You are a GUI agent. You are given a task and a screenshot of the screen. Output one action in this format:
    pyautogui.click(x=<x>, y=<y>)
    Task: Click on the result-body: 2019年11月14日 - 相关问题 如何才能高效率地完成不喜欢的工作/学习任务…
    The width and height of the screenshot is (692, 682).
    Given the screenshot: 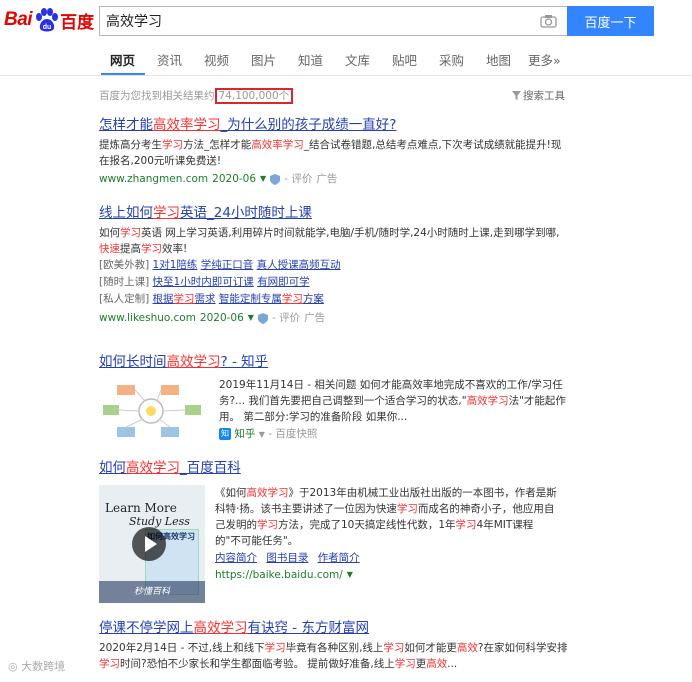 What is the action you would take?
    pyautogui.click(x=334, y=412)
    